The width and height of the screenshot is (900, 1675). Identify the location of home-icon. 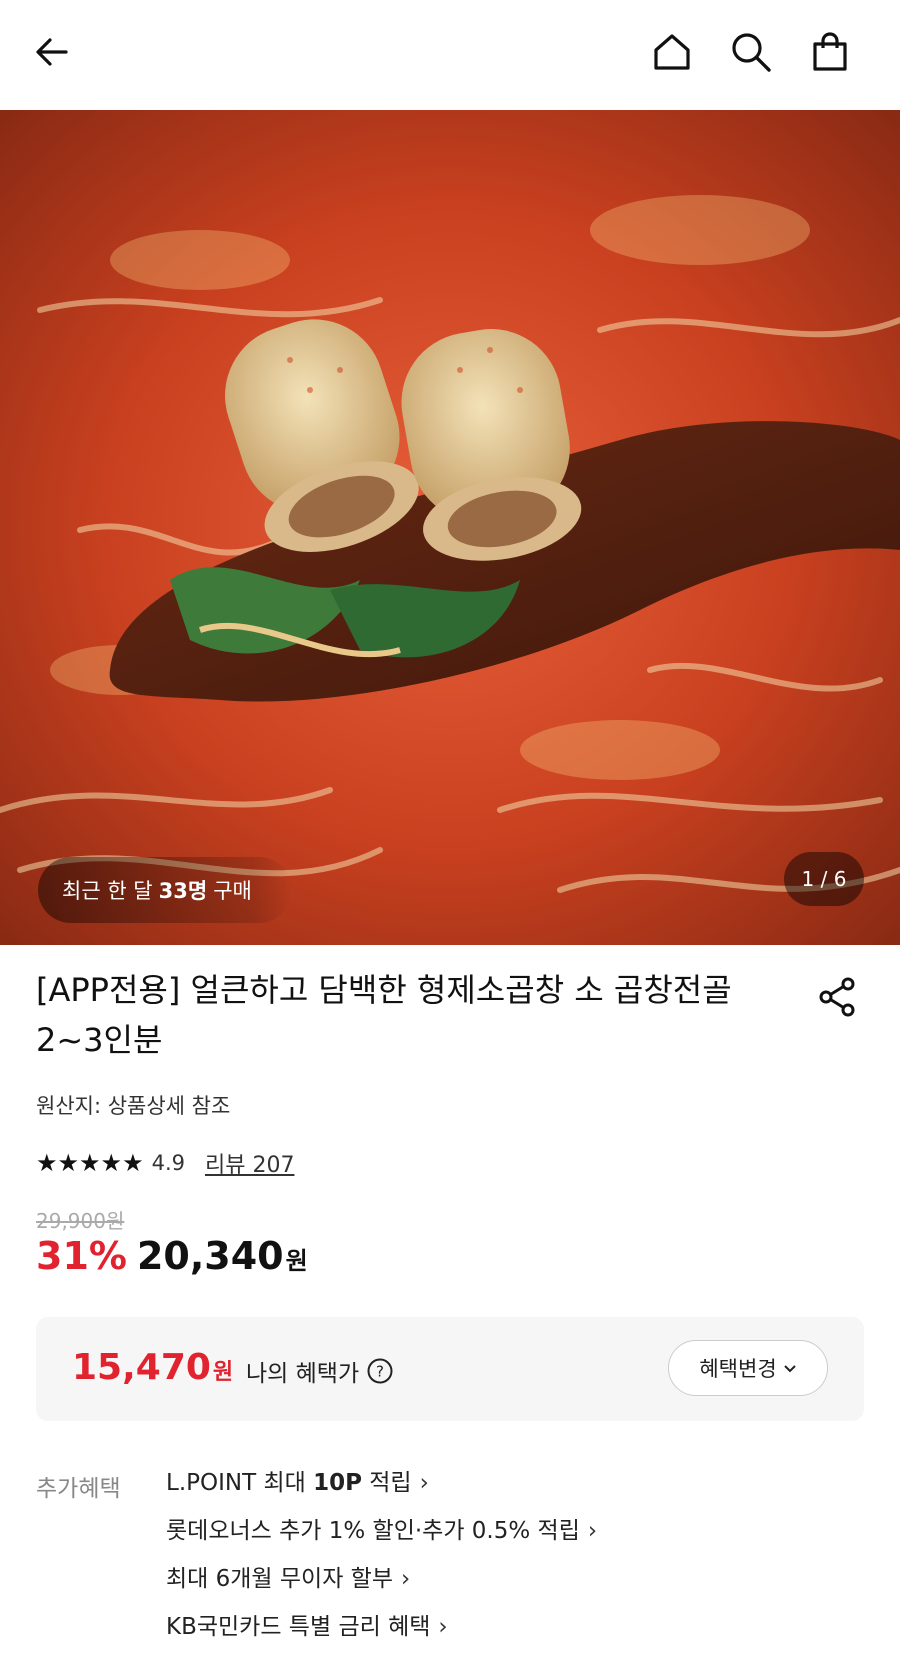
(672, 52).